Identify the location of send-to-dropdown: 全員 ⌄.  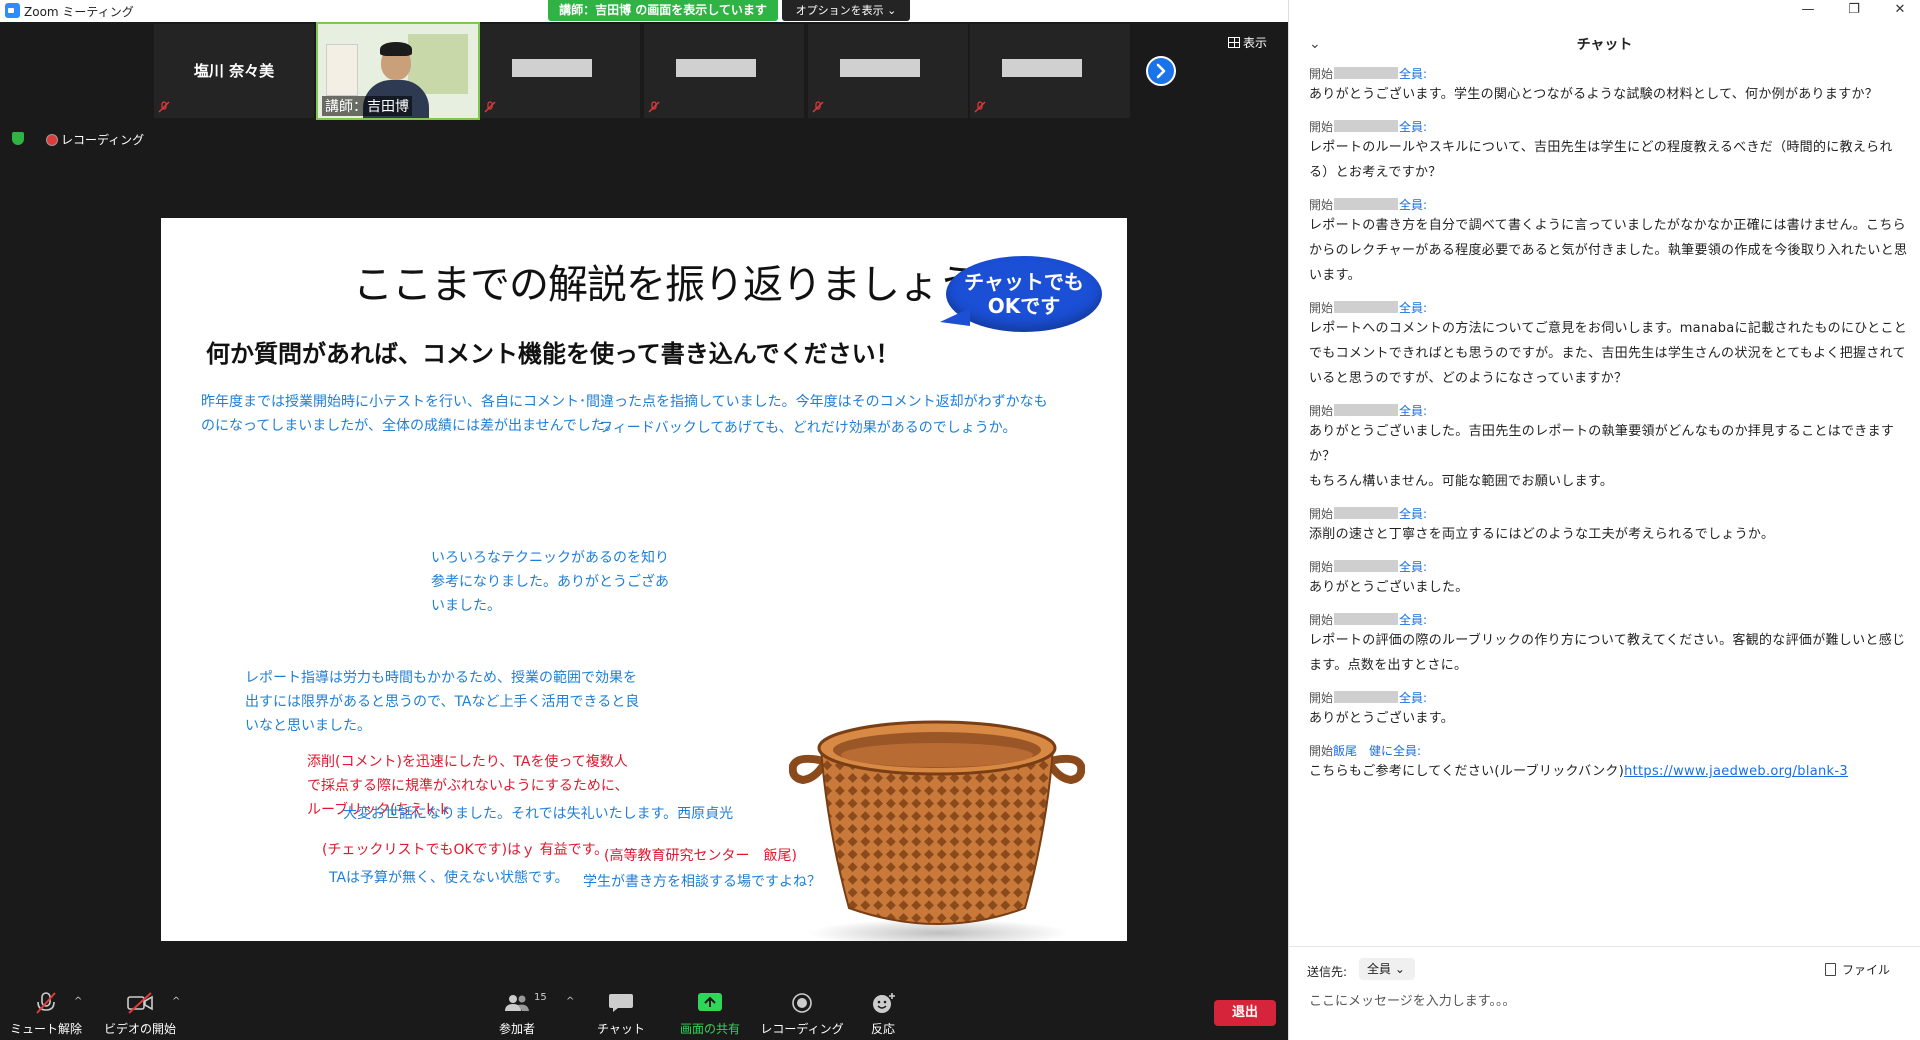
(1387, 969).